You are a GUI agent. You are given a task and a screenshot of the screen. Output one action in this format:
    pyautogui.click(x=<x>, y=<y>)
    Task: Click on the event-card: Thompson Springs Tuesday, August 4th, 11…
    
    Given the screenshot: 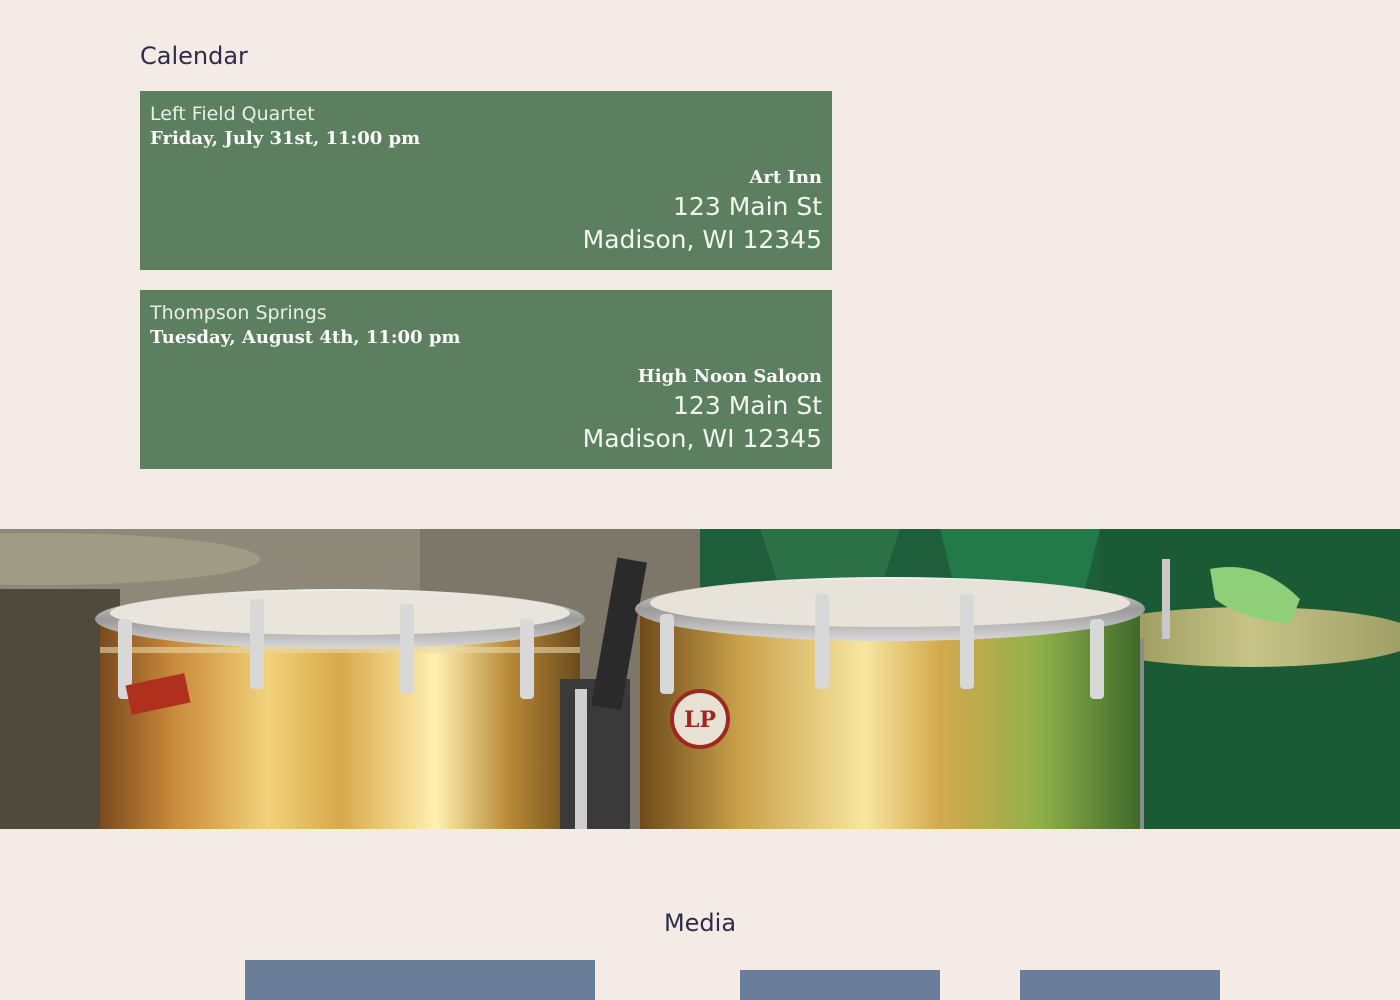 What is the action you would take?
    pyautogui.click(x=486, y=379)
    